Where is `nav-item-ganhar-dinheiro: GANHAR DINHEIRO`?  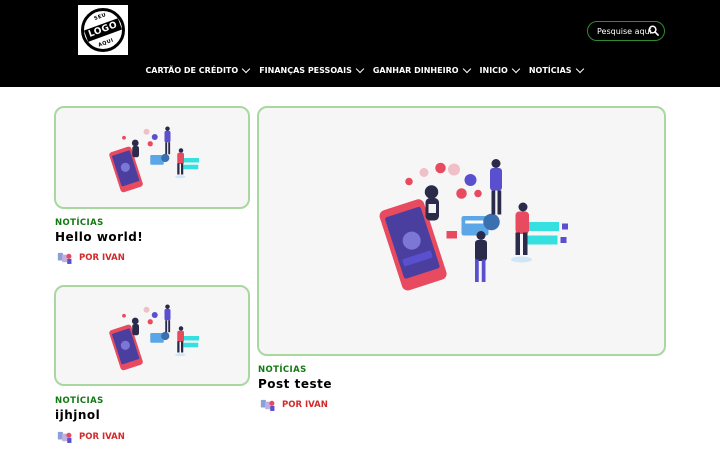
nav-item-ganhar-dinheiro: GANHAR DINHEIRO is located at coordinates (421, 69).